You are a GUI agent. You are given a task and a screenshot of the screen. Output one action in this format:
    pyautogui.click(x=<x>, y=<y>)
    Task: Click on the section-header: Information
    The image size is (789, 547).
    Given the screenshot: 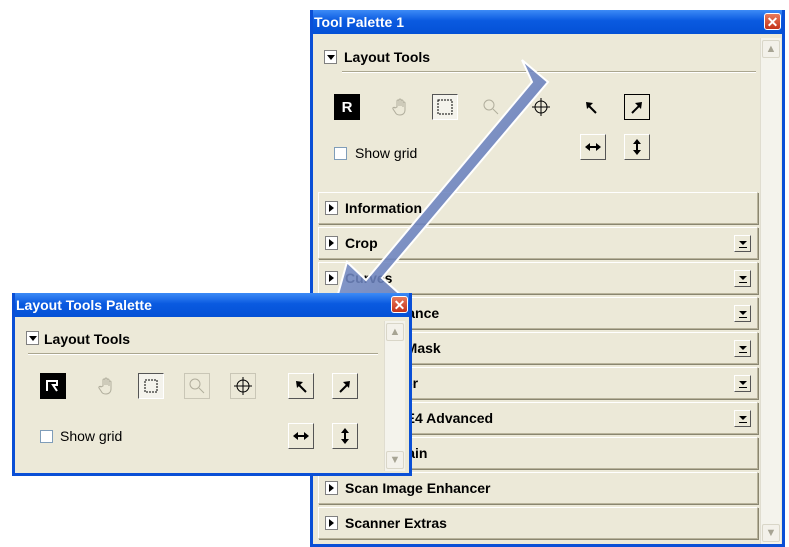 What is the action you would take?
    pyautogui.click(x=538, y=208)
    